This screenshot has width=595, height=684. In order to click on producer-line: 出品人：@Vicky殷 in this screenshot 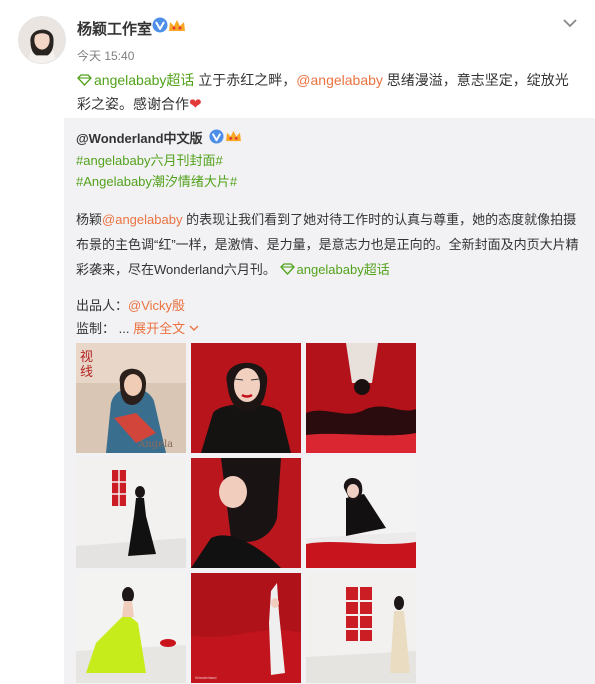, I will do `click(131, 305)`.